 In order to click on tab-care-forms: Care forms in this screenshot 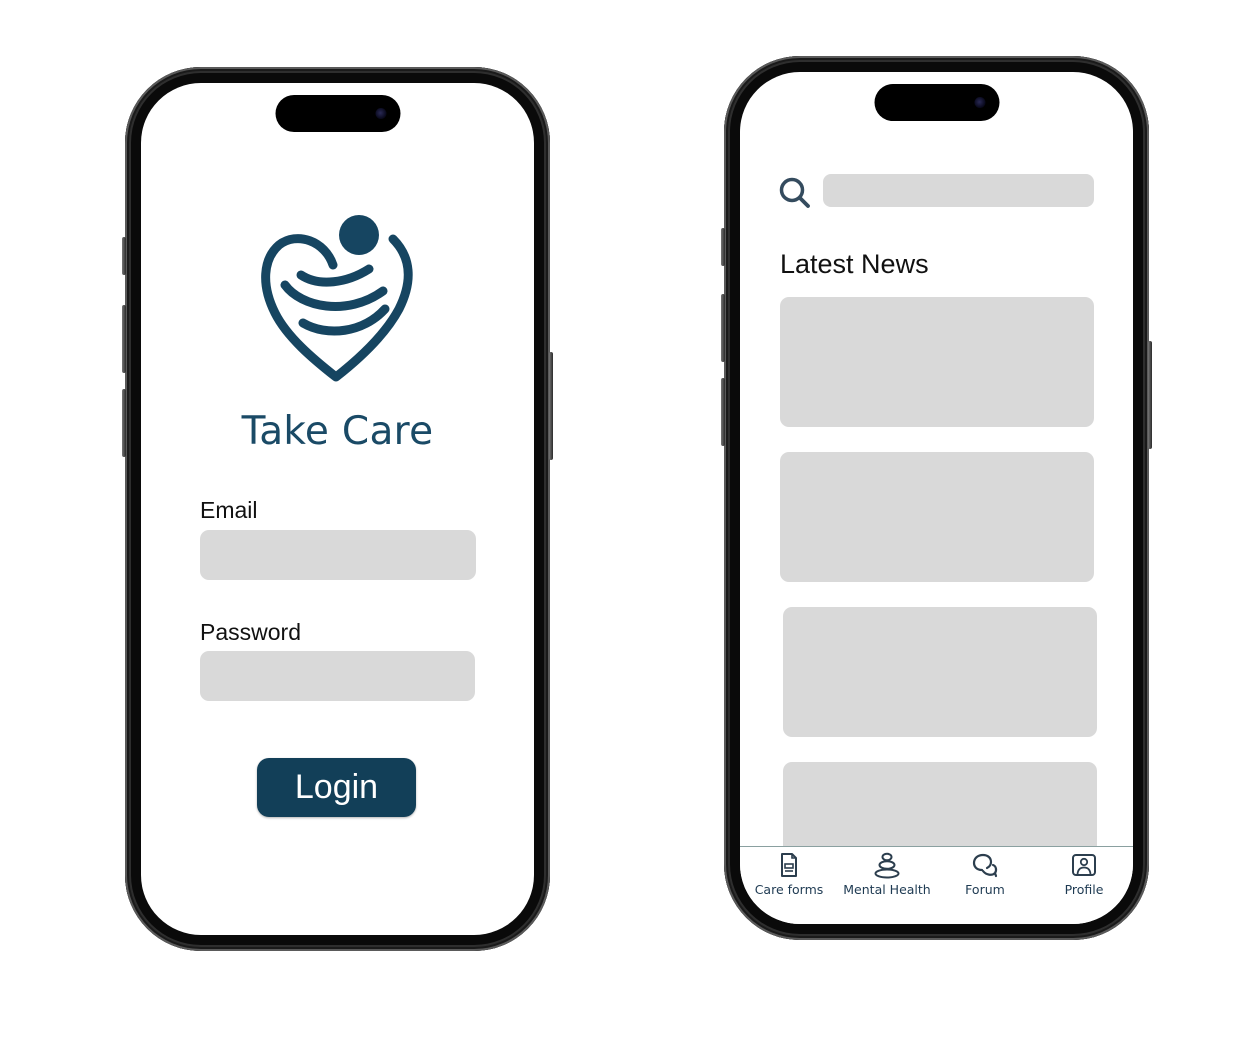, I will do `click(789, 874)`.